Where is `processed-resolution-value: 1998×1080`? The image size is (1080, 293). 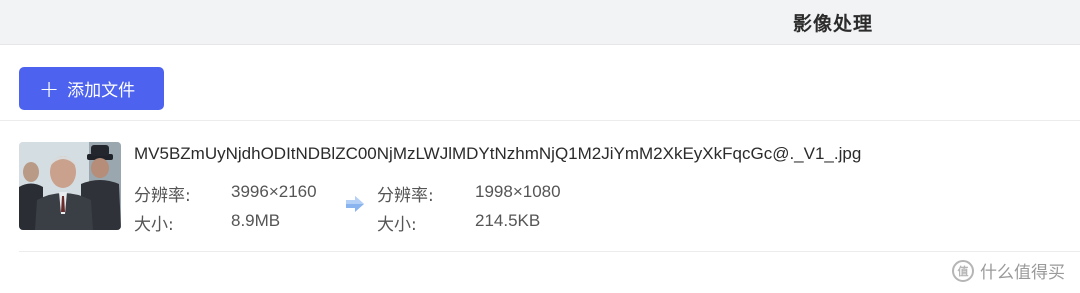
processed-resolution-value: 1998×1080 is located at coordinates (518, 191).